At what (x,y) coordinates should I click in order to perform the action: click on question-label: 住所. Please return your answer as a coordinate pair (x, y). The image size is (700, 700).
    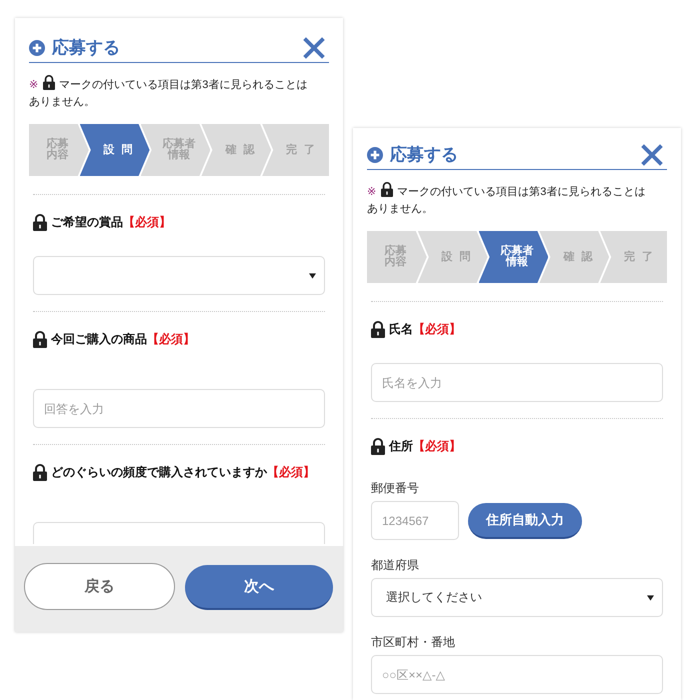
    Looking at the image, I should click on (401, 446).